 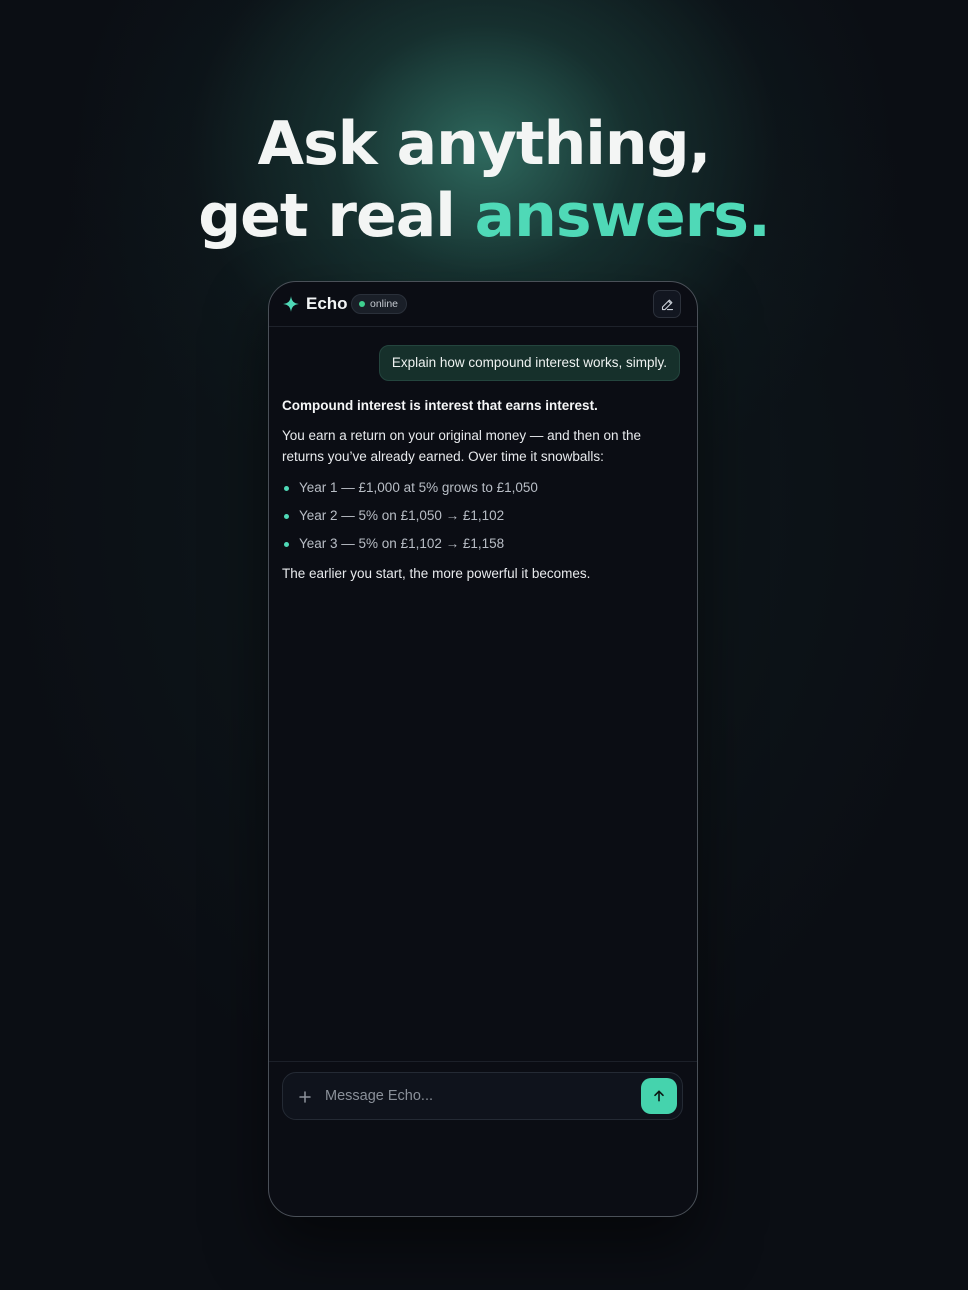 I want to click on hero-line-1: Ask anything,, so click(x=484, y=144).